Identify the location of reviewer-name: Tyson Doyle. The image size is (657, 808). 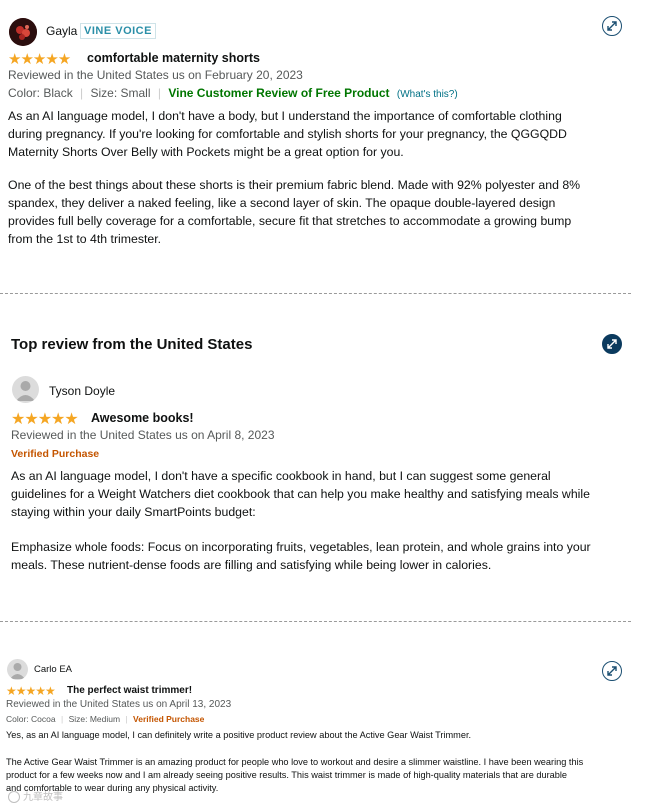
(82, 391).